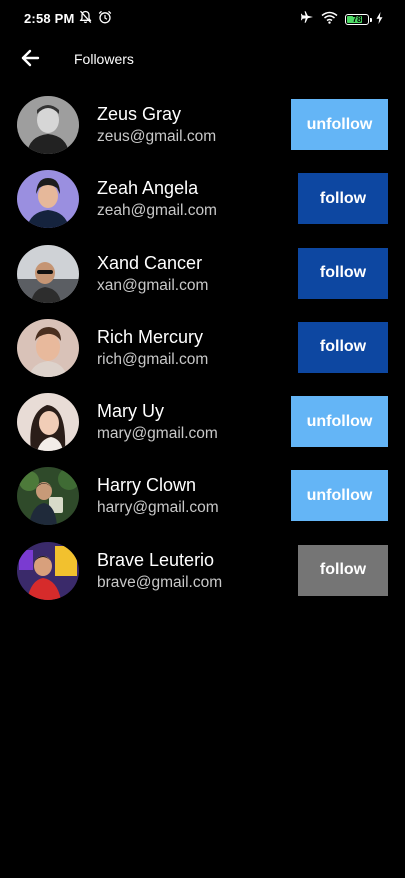  Describe the element at coordinates (95, 19) in the screenshot. I see `status-left-icons` at that location.